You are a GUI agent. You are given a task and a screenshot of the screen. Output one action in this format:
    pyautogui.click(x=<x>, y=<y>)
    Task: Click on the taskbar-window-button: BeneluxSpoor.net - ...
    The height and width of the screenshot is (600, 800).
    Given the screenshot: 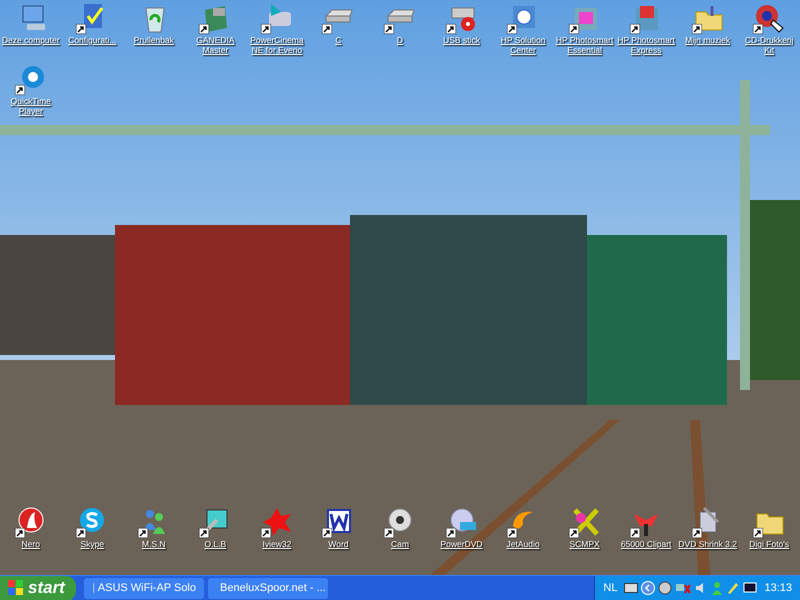 What is the action you would take?
    pyautogui.click(x=268, y=588)
    